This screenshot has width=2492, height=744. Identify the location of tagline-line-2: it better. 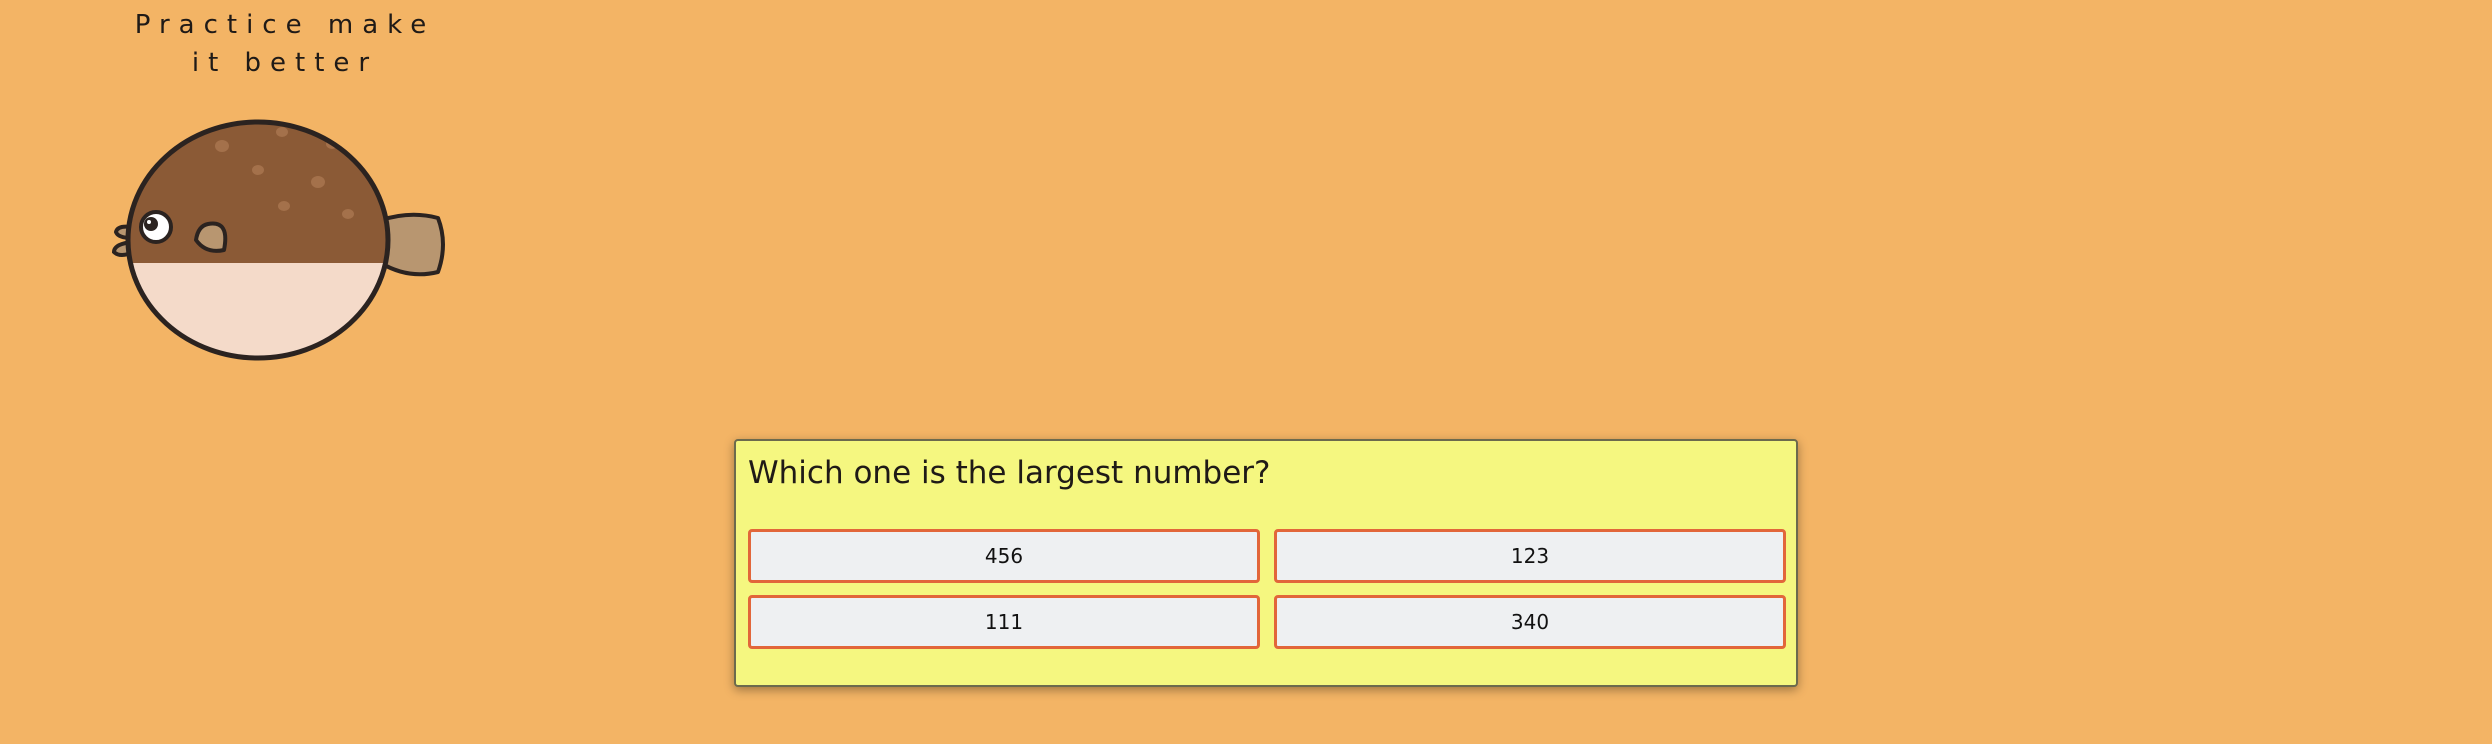
(285, 63).